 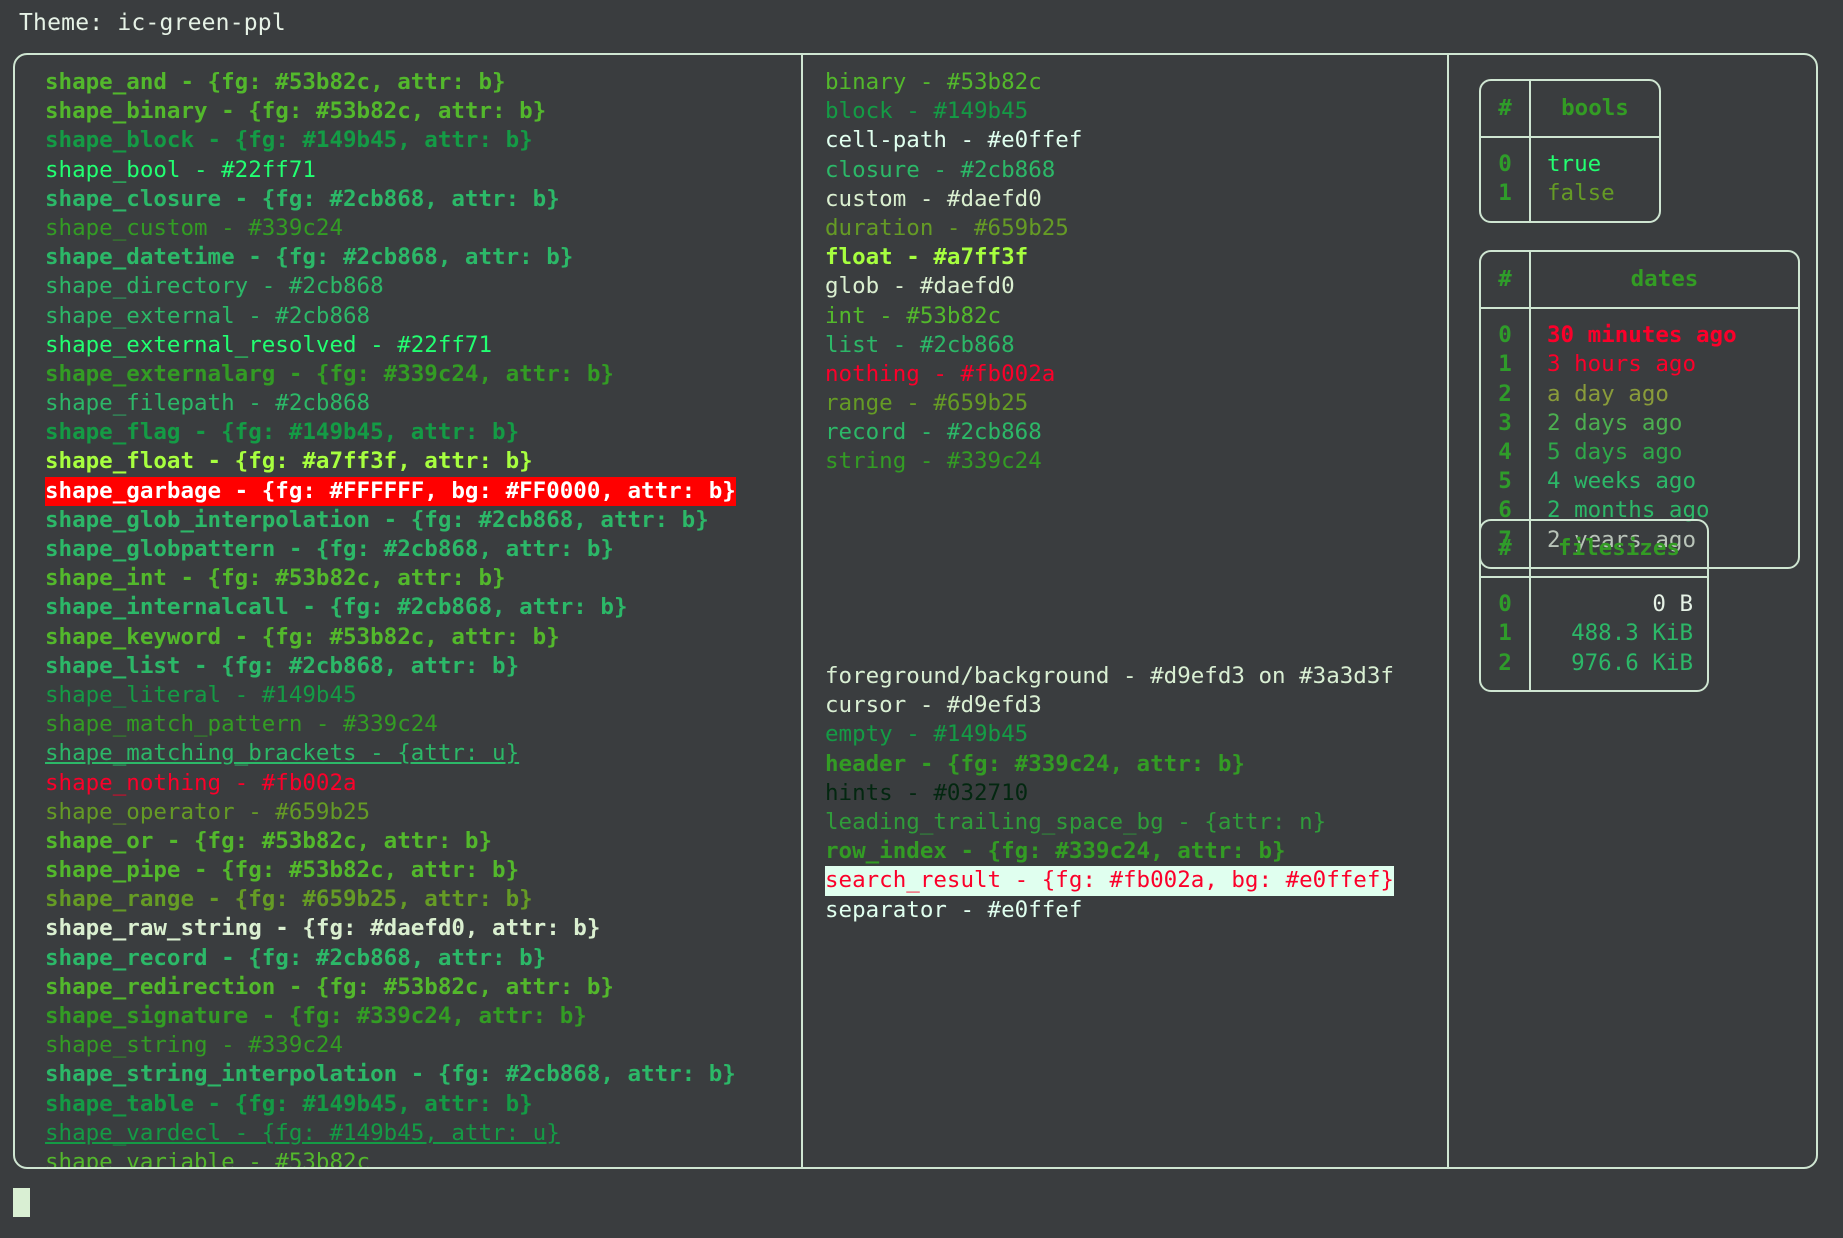 What do you see at coordinates (1642, 335) in the screenshot?
I see `dates-row-value: 30 minutes ago` at bounding box center [1642, 335].